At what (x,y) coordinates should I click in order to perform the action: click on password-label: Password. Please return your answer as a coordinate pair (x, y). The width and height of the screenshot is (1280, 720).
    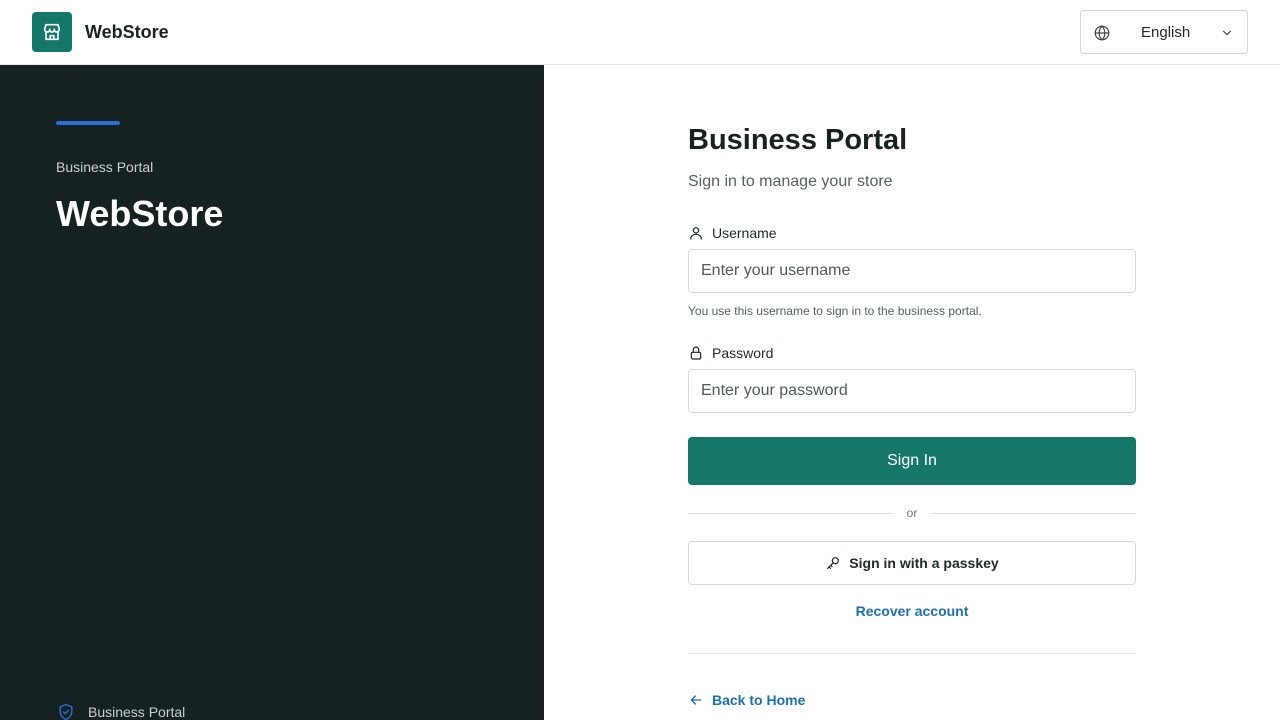
    Looking at the image, I should click on (730, 353).